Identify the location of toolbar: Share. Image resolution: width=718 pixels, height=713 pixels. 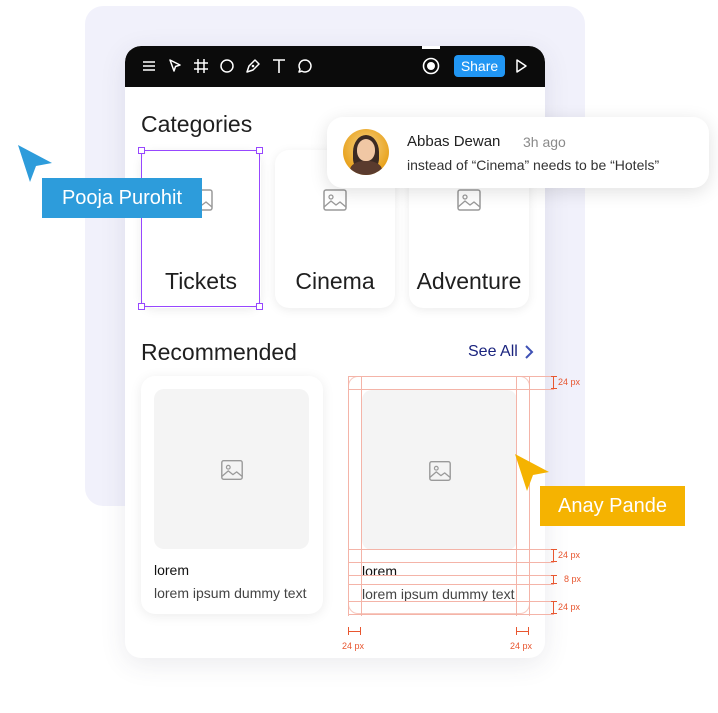
(335, 66).